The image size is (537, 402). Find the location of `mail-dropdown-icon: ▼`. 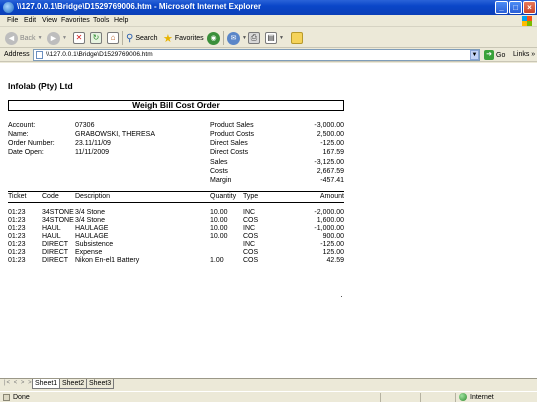

mail-dropdown-icon: ▼ is located at coordinates (244, 38).